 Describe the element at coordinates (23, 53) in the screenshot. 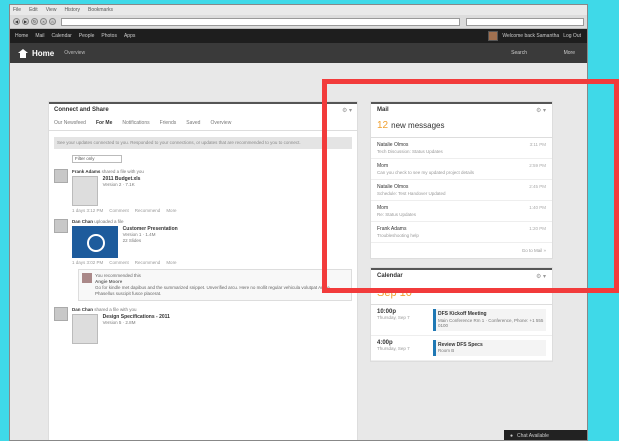

I see `home-icon` at that location.